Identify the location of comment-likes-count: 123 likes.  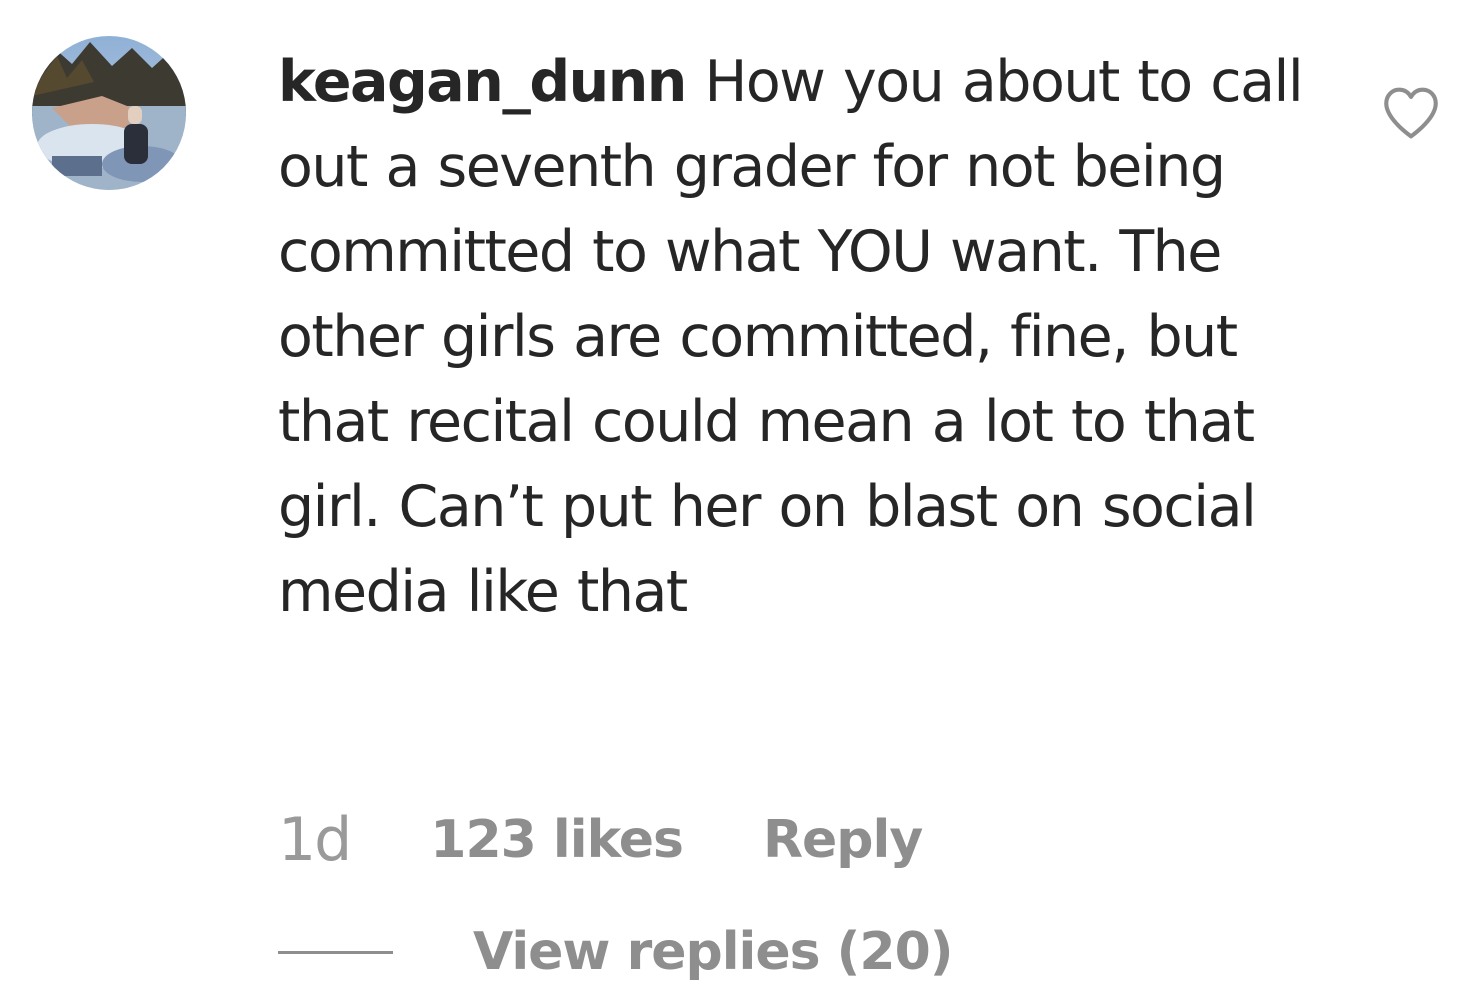
(557, 840).